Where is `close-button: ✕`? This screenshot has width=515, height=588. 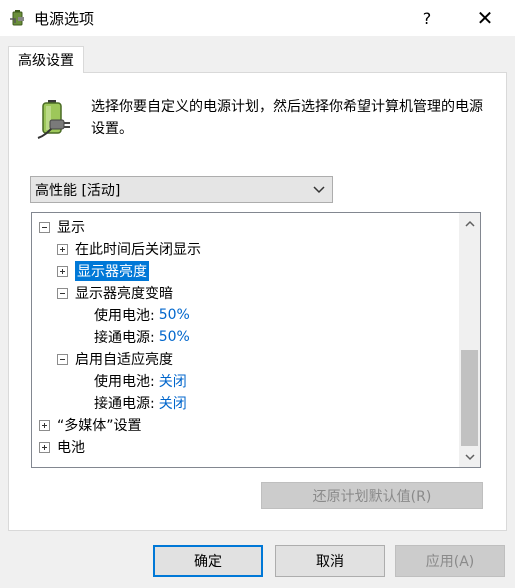
close-button: ✕ is located at coordinates (485, 18).